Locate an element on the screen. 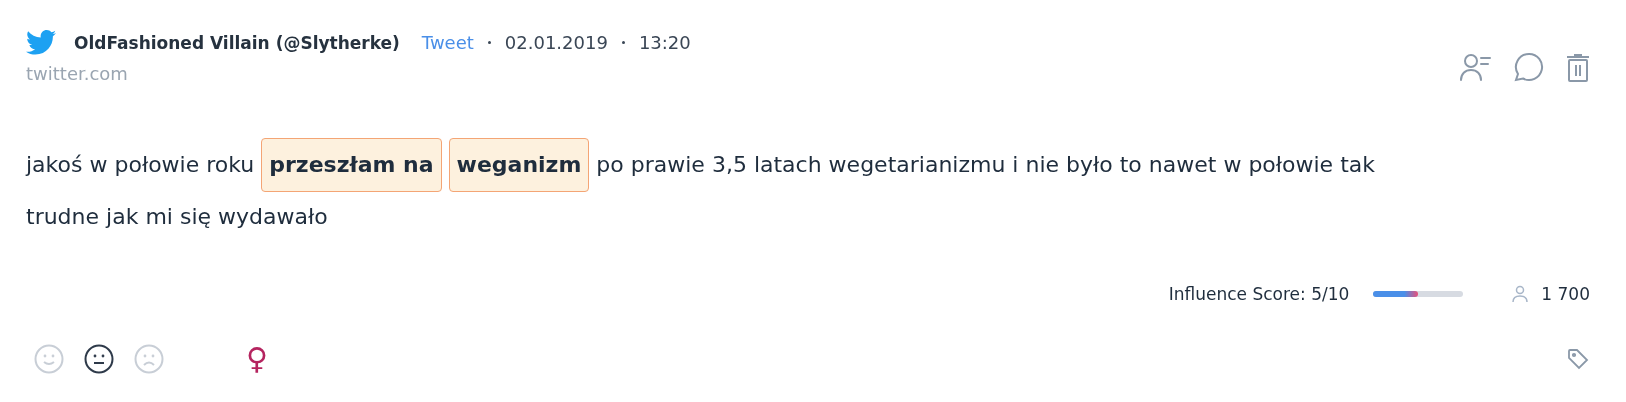 This screenshot has width=1626, height=402. post-text: trudne jak mi się wydawało is located at coordinates (177, 217).